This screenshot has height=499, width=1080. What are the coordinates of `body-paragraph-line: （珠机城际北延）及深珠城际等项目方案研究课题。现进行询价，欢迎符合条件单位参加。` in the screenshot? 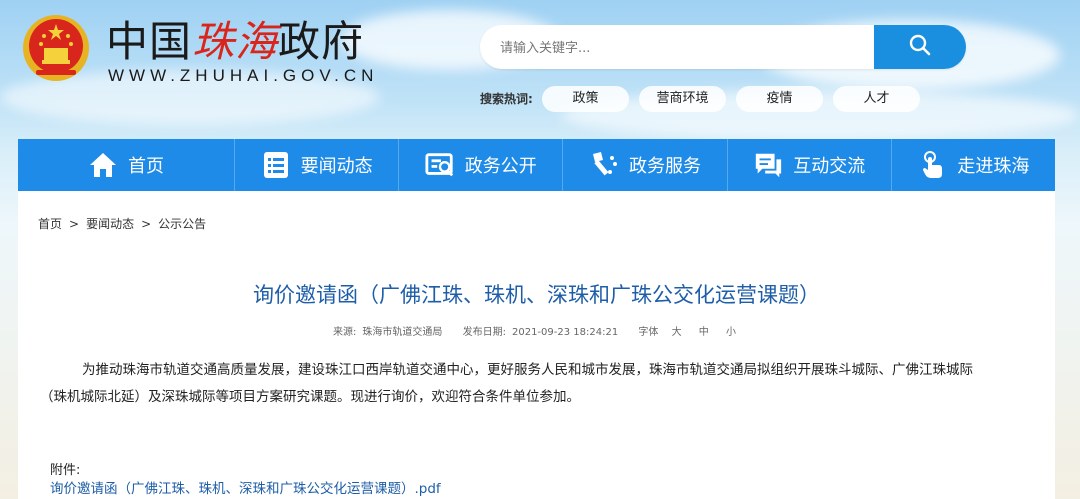 It's located at (310, 397).